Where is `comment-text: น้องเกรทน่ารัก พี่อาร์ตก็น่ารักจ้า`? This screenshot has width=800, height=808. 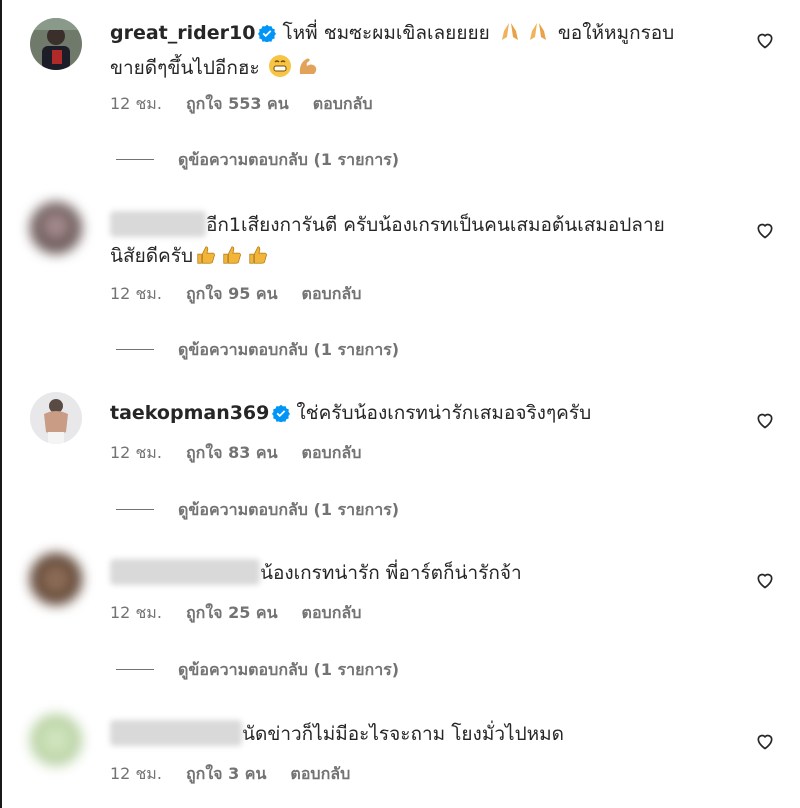
comment-text: น้องเกรทน่ารัก พี่อาร์ตก็น่ารักจ้า is located at coordinates (391, 573).